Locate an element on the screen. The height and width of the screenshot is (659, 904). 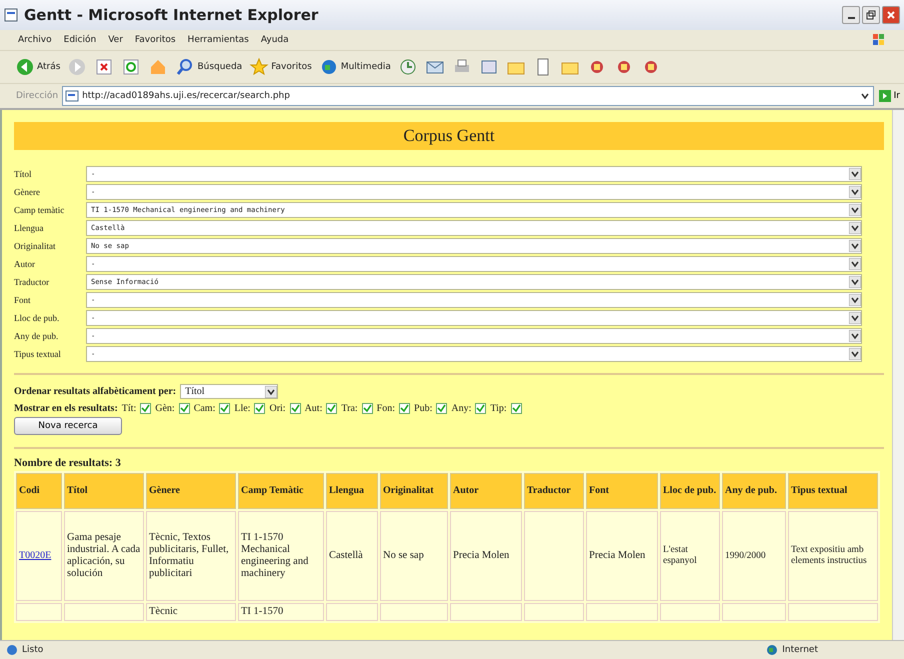
menu-item: Ayuda is located at coordinates (274, 40).